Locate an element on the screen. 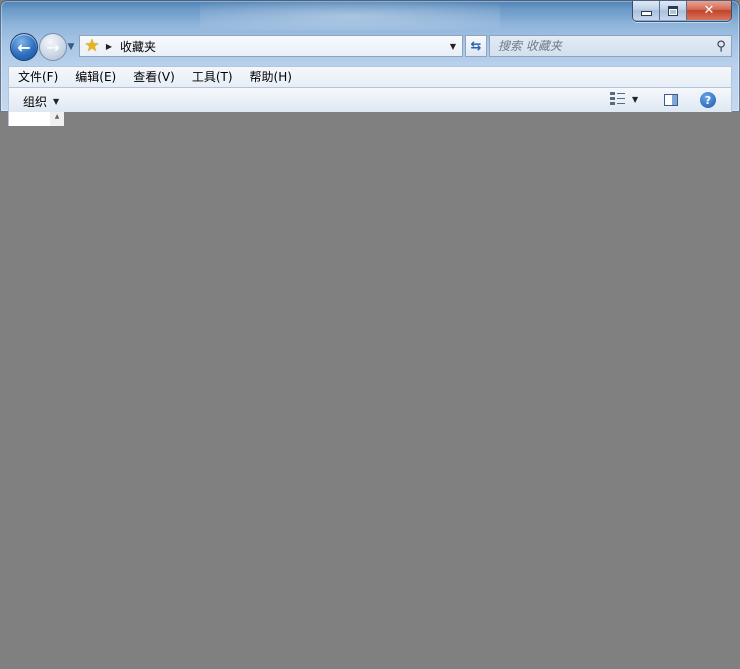 This screenshot has width=740, height=669. arrow-right-icon: → is located at coordinates (53, 47).